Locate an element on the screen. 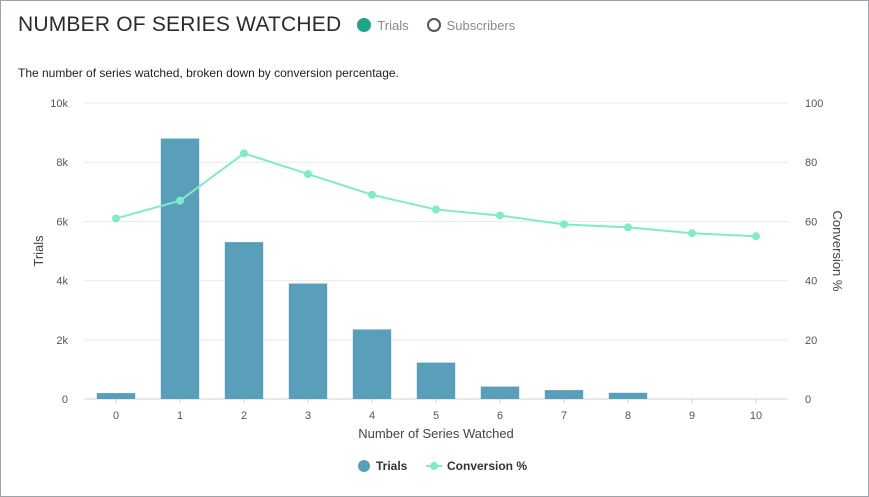  x-tick-label: 1 is located at coordinates (180, 416).